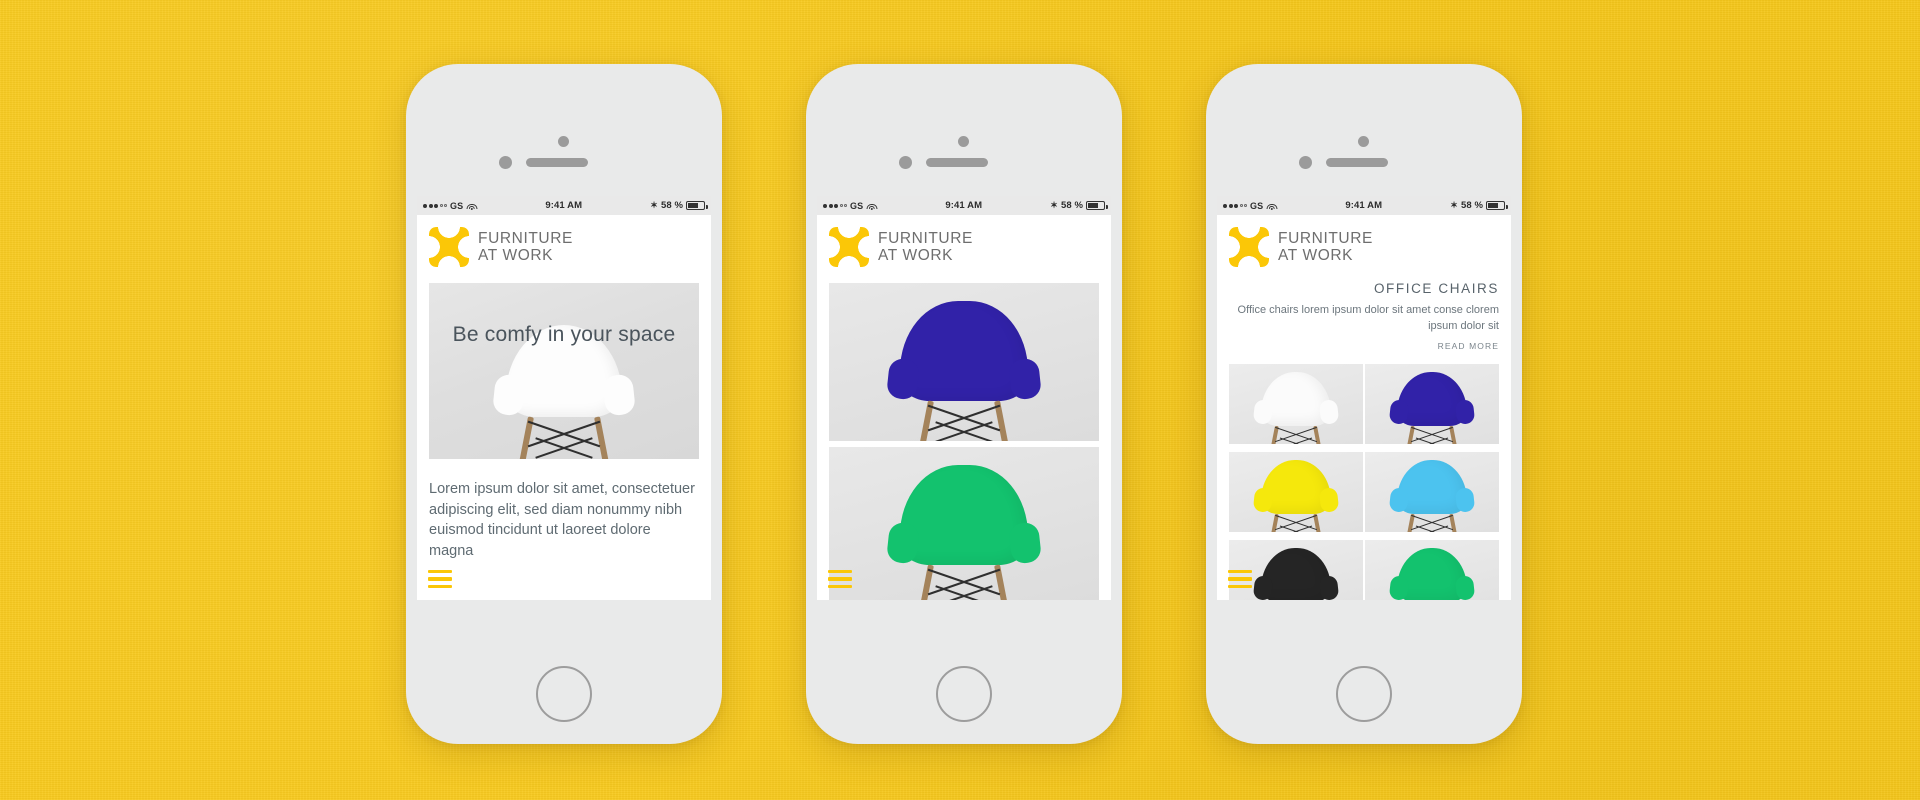  I want to click on category-title: OFFICE CHAIRS, so click(1436, 288).